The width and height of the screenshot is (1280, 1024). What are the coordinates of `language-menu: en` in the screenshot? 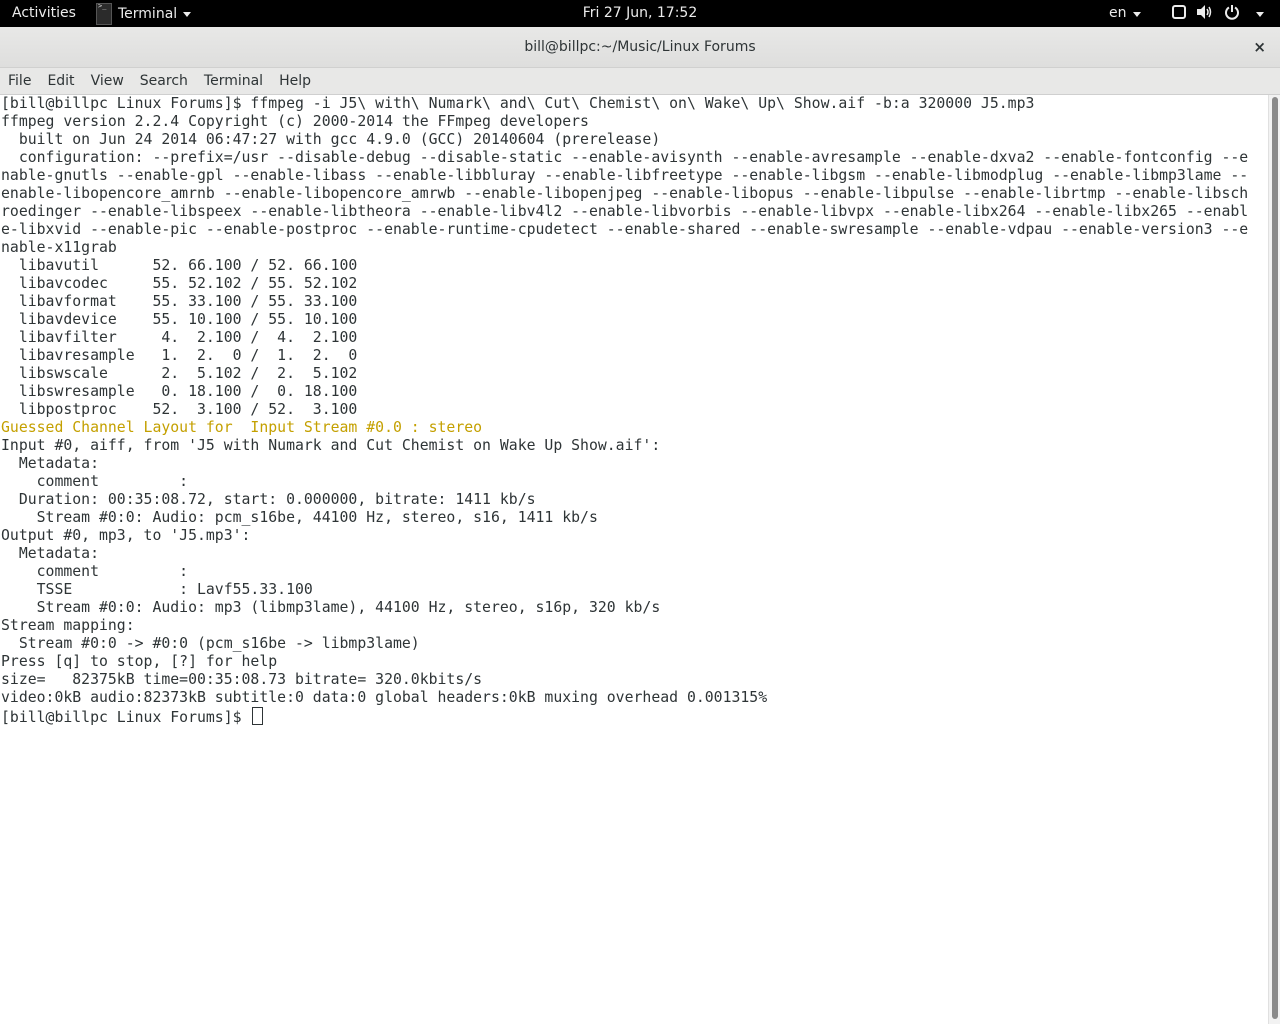 It's located at (1125, 13).